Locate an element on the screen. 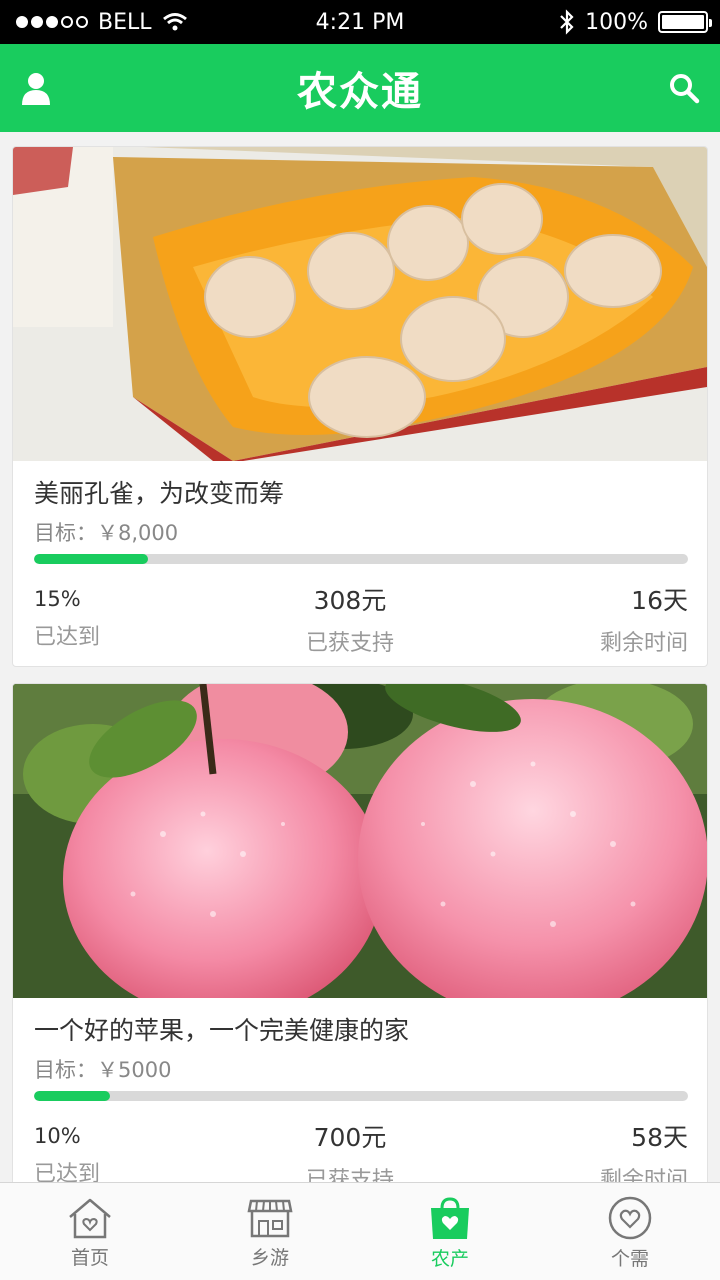  tab-needs: 个需 is located at coordinates (630, 1231).